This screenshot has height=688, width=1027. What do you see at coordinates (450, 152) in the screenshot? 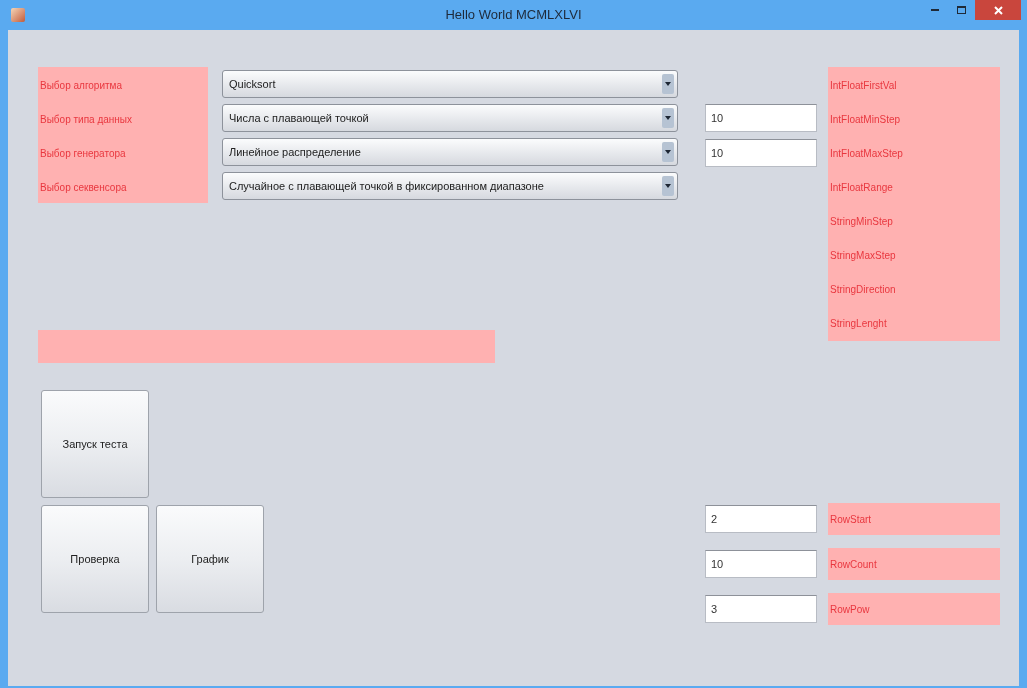
I see `dropdown: Линейное распределение` at bounding box center [450, 152].